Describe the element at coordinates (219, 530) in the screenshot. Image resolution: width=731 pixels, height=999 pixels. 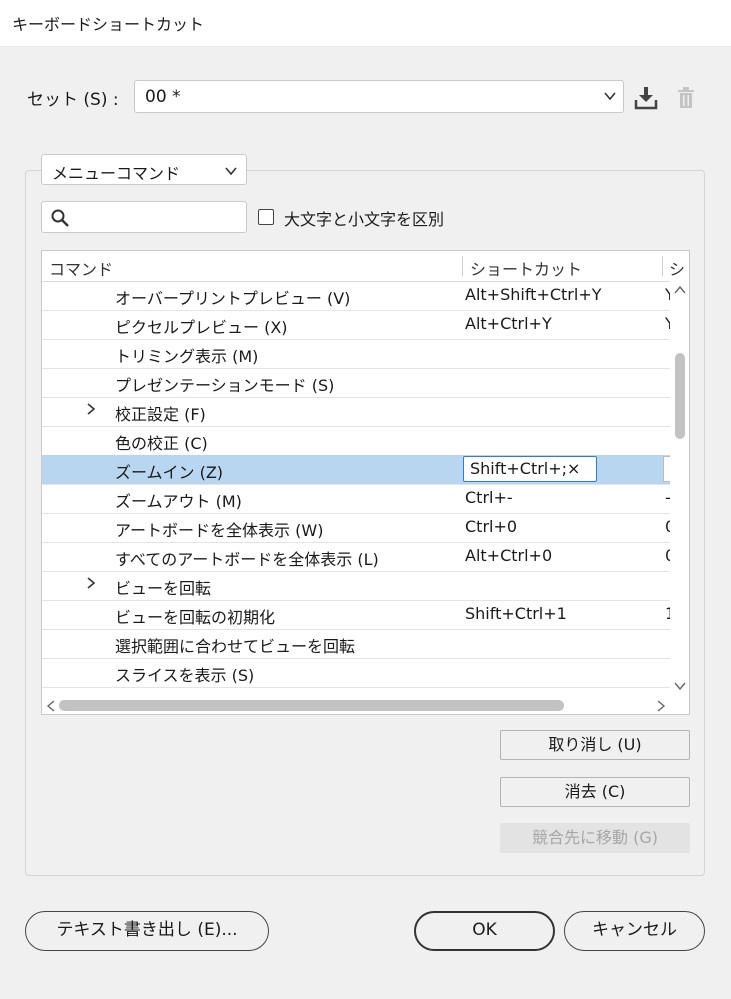
I see `command-cell: アートボードを全体表示 (W)` at that location.